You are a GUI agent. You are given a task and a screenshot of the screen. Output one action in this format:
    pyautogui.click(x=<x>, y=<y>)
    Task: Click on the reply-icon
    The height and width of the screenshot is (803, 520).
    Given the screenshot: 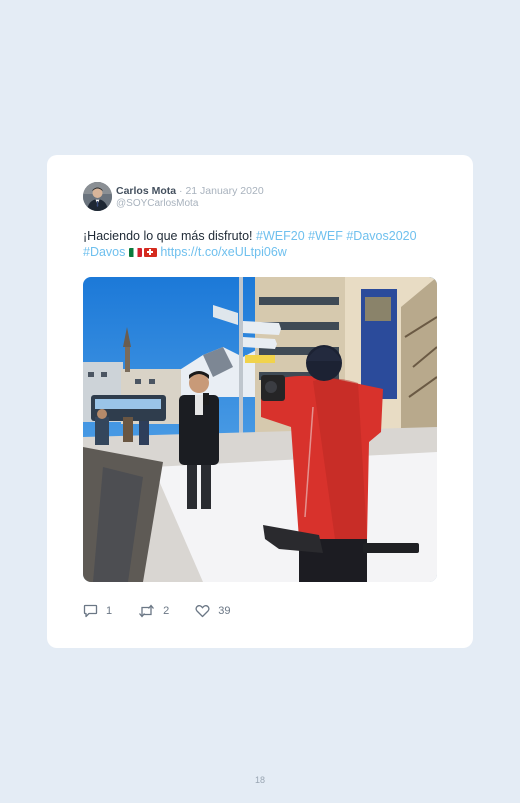 What is the action you would take?
    pyautogui.click(x=90, y=611)
    